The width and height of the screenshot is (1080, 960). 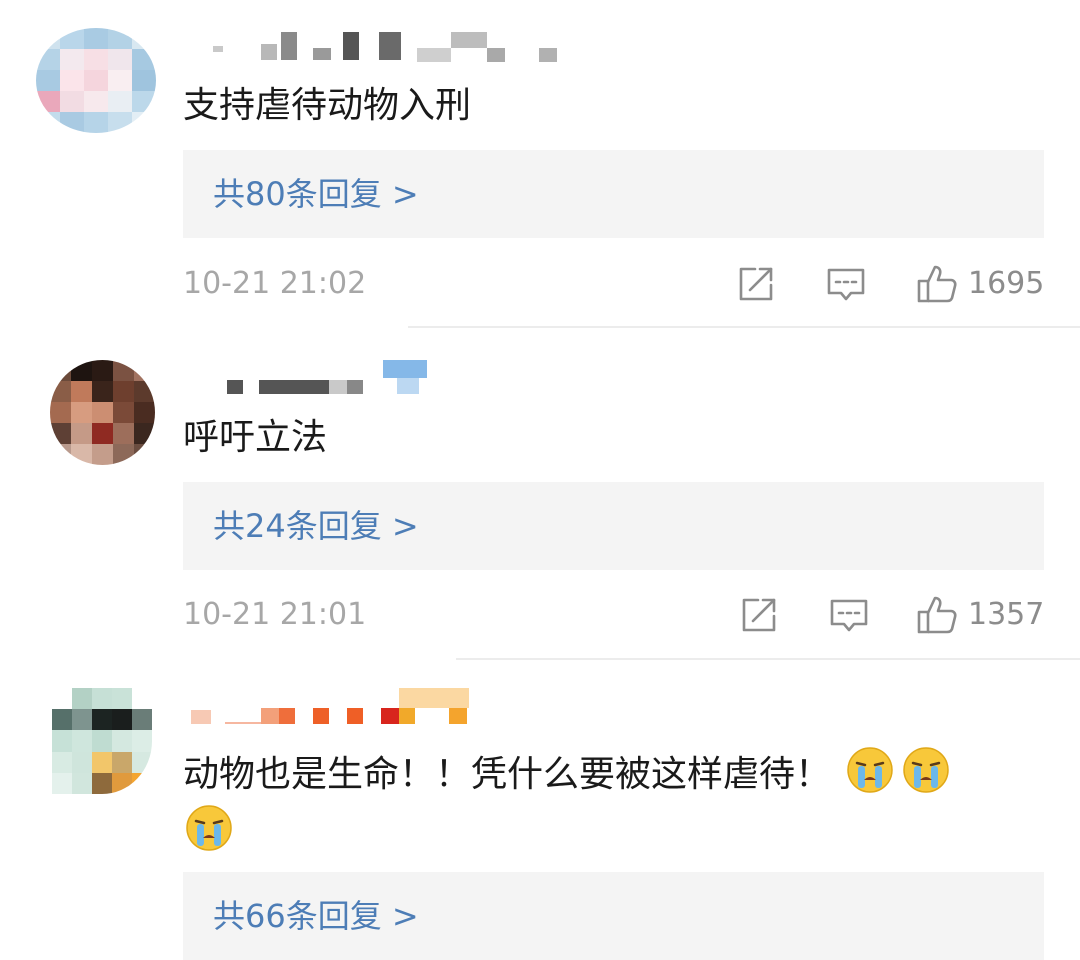 What do you see at coordinates (327, 105) in the screenshot?
I see `comment-text: 支持虐待动物入刑` at bounding box center [327, 105].